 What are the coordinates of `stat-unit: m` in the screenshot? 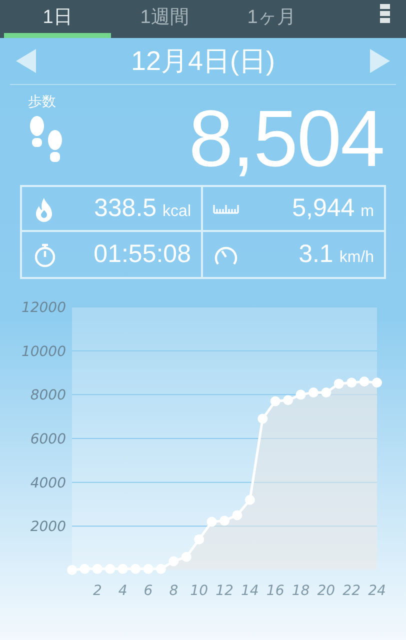 It's located at (367, 212).